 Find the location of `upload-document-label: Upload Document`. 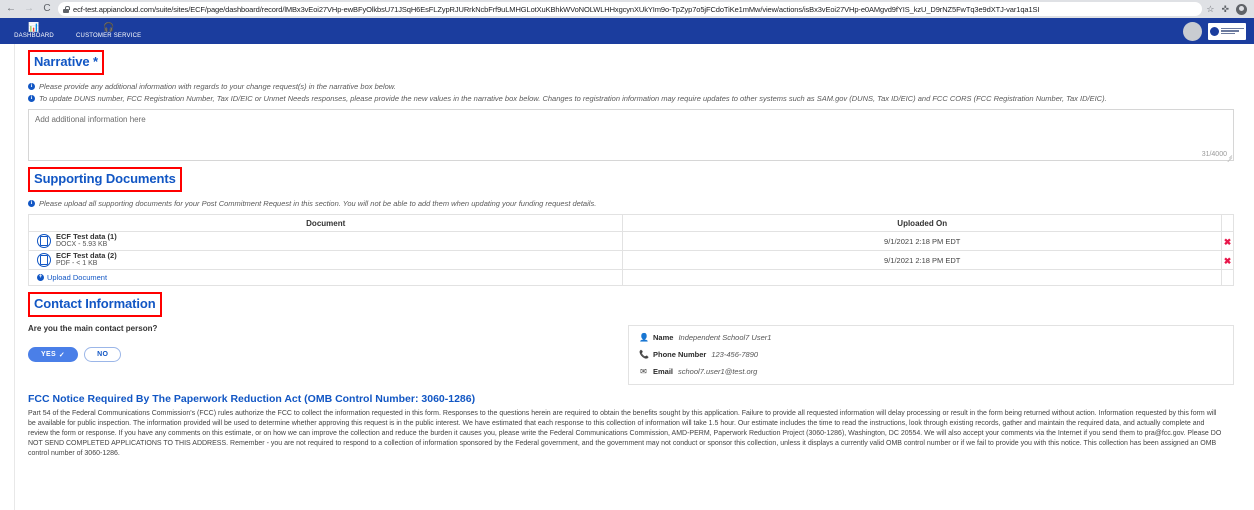

upload-document-label: Upload Document is located at coordinates (77, 278).